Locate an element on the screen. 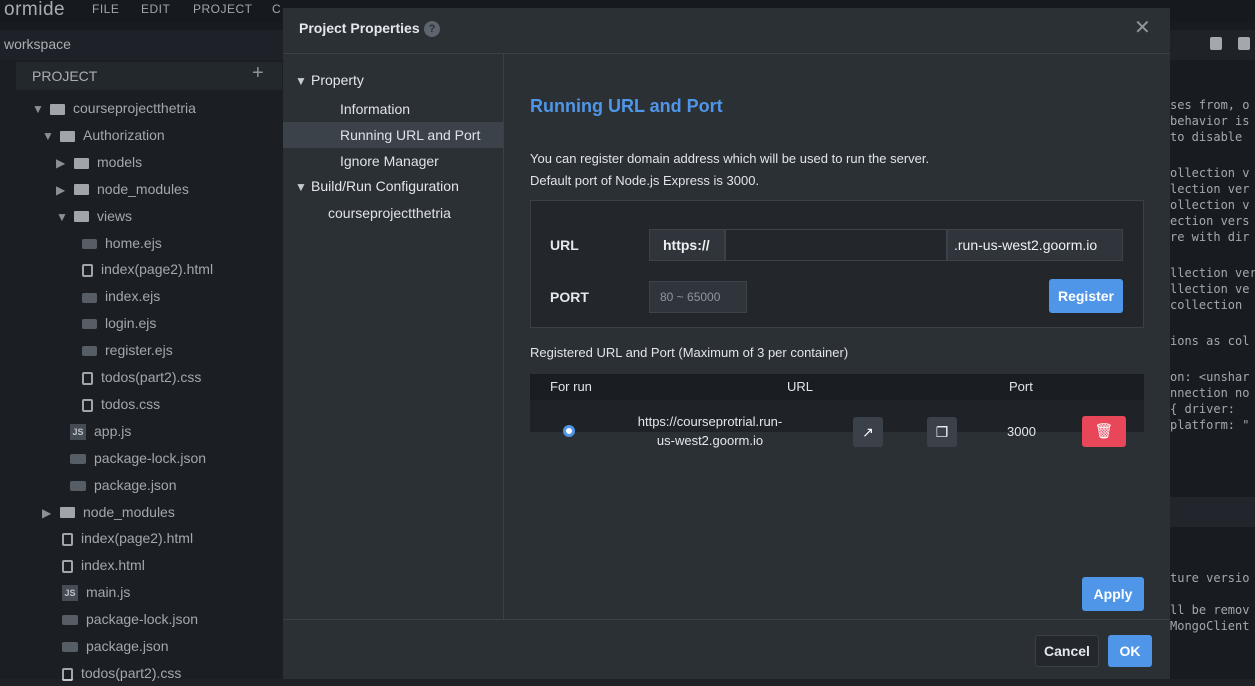 This screenshot has height=686, width=1255. nav-item-information: Information is located at coordinates (393, 109).